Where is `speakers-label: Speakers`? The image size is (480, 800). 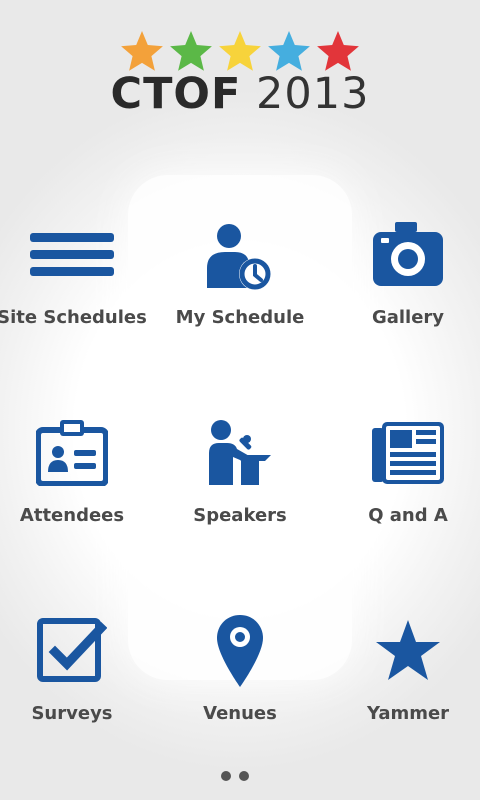 speakers-label: Speakers is located at coordinates (240, 515).